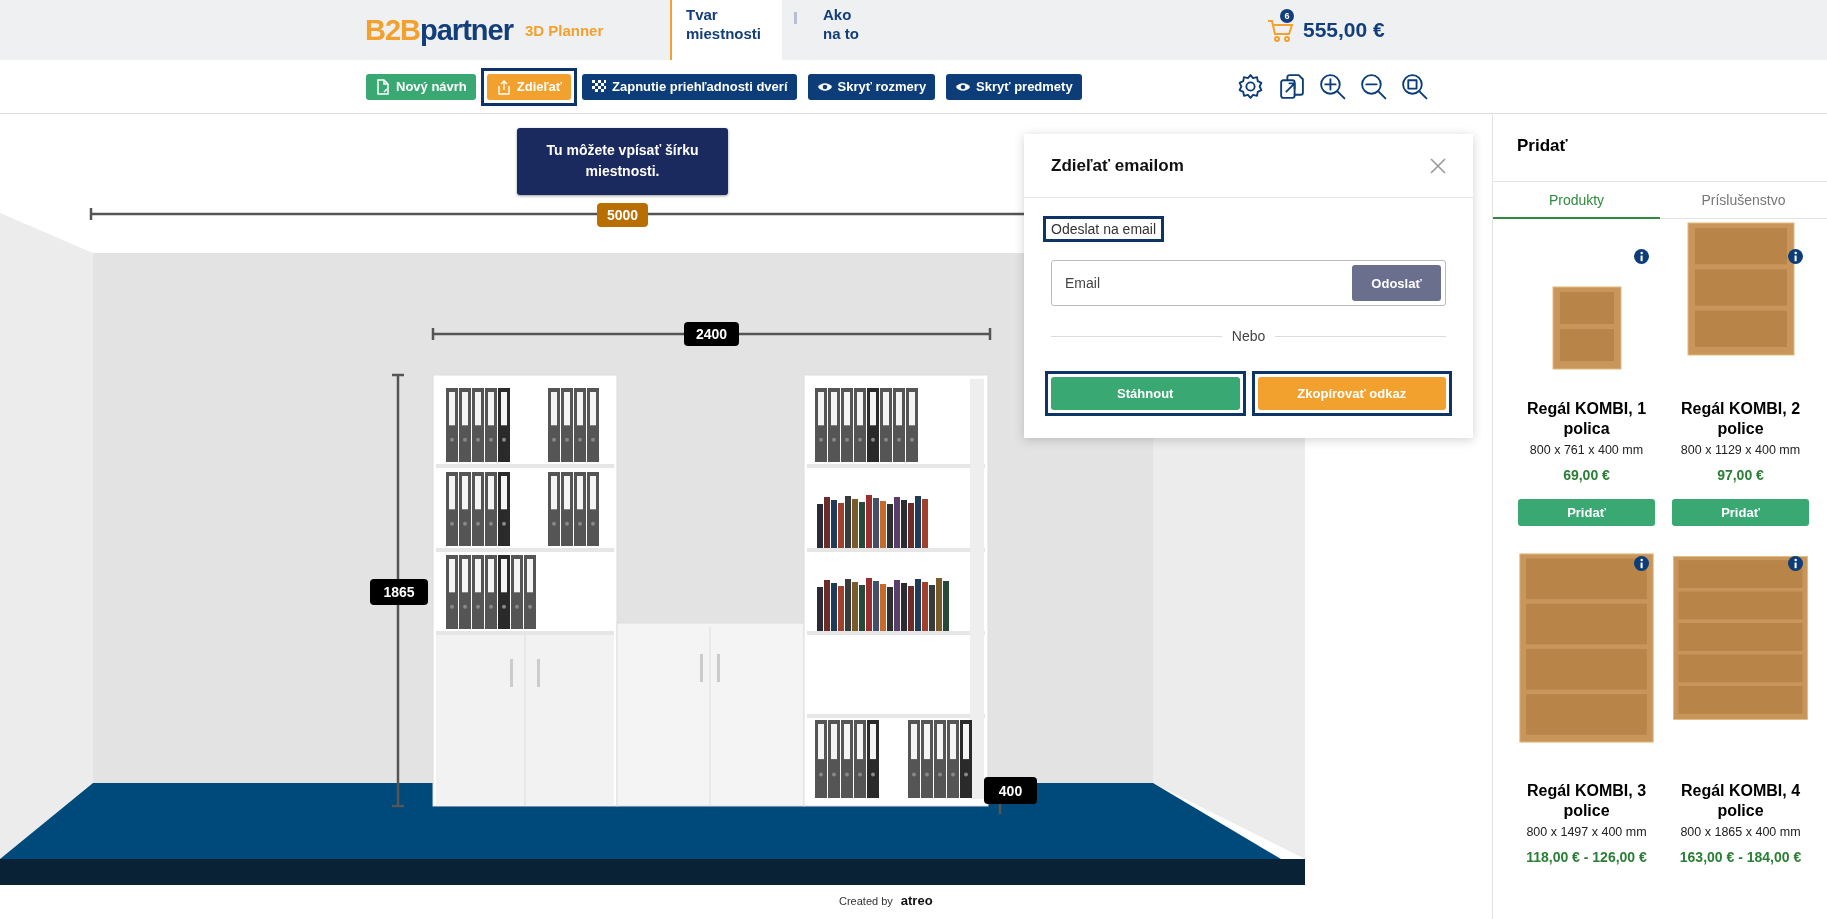 Image resolution: width=1827 pixels, height=919 pixels. Describe the element at coordinates (1743, 200) in the screenshot. I see `panel-tab: Príslušenstvo` at that location.